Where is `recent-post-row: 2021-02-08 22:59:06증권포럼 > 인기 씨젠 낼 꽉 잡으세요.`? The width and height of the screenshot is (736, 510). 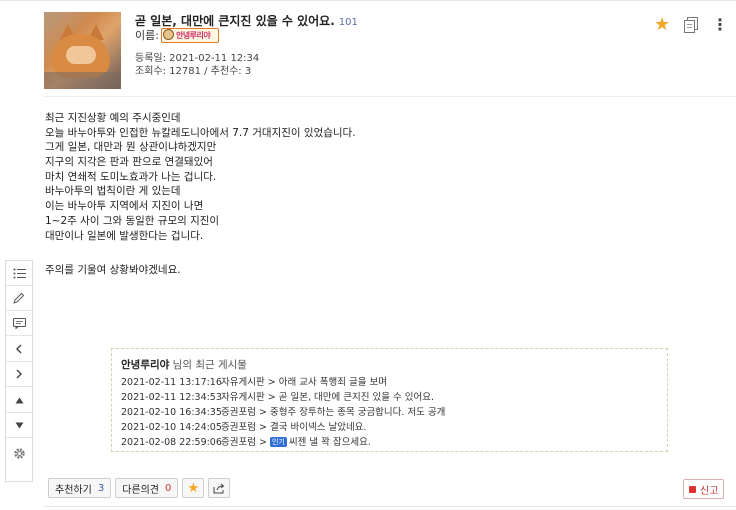 recent-post-row: 2021-02-08 22:59:06증권포럼 > 인기 씨젠 낼 꽉 잡으세요. is located at coordinates (246, 441).